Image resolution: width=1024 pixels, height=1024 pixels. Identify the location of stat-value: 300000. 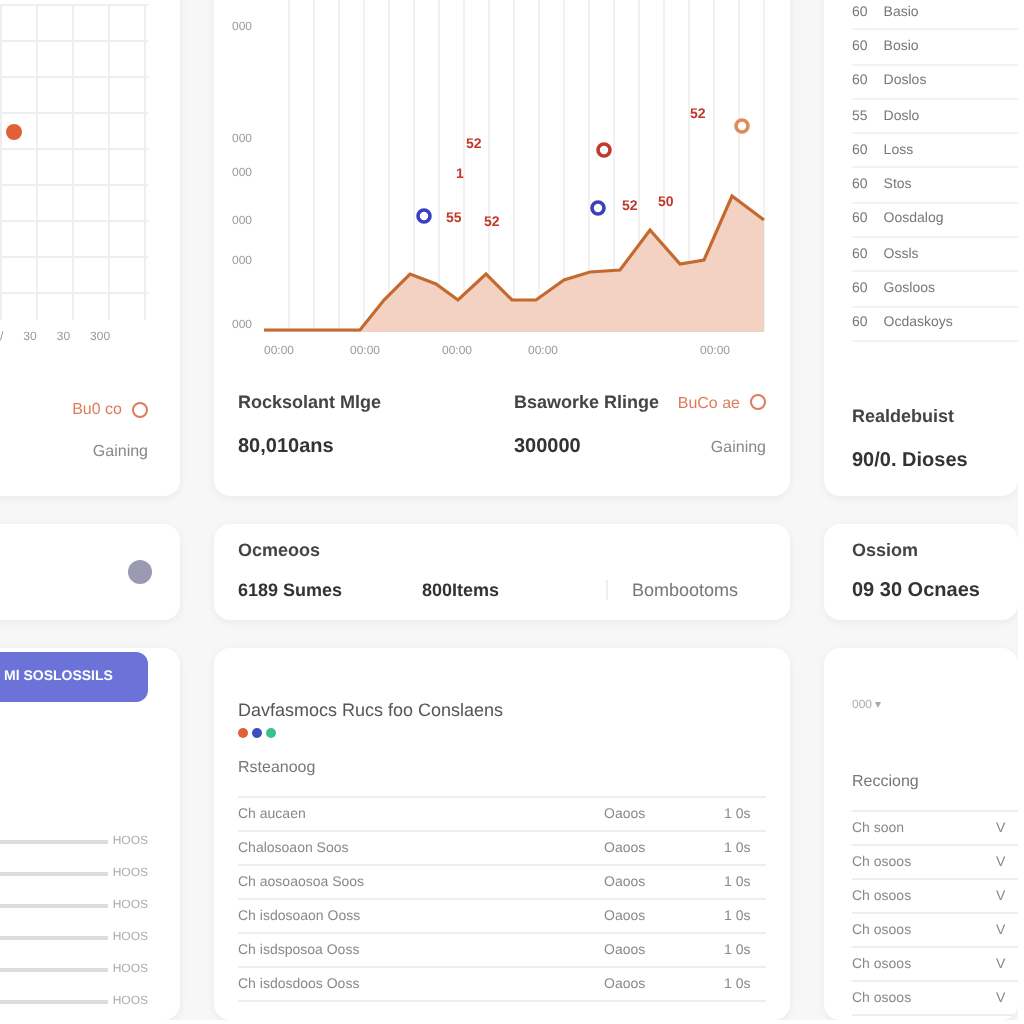
(547, 447).